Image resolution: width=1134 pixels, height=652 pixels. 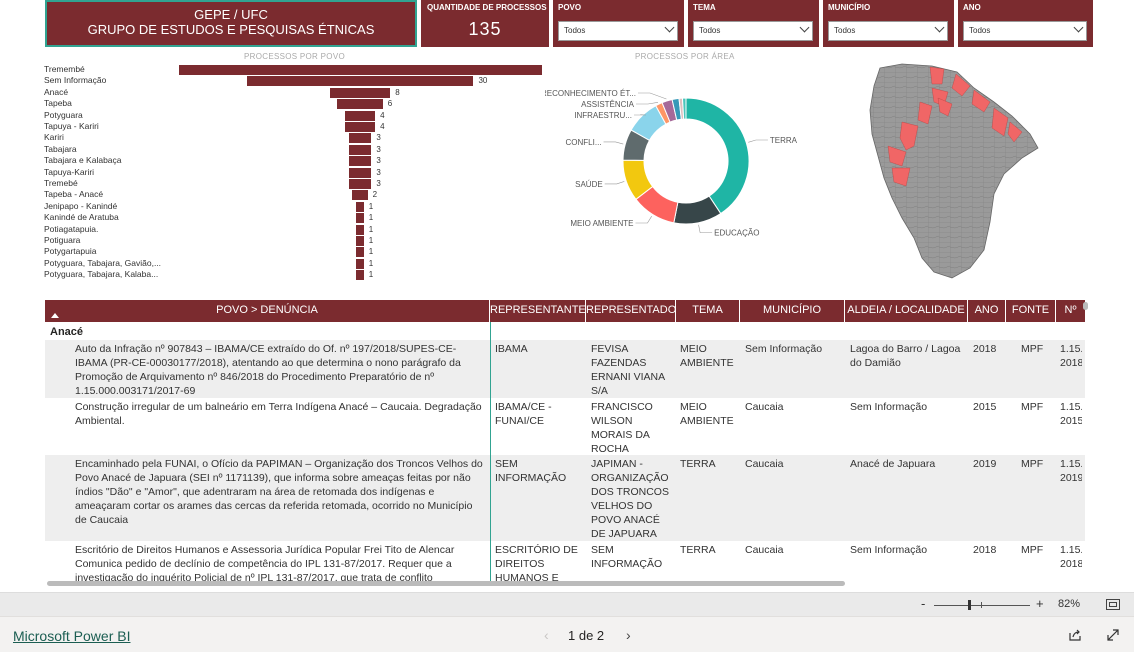 I want to click on slicer-tema: TEMA Todos, so click(x=753, y=23).